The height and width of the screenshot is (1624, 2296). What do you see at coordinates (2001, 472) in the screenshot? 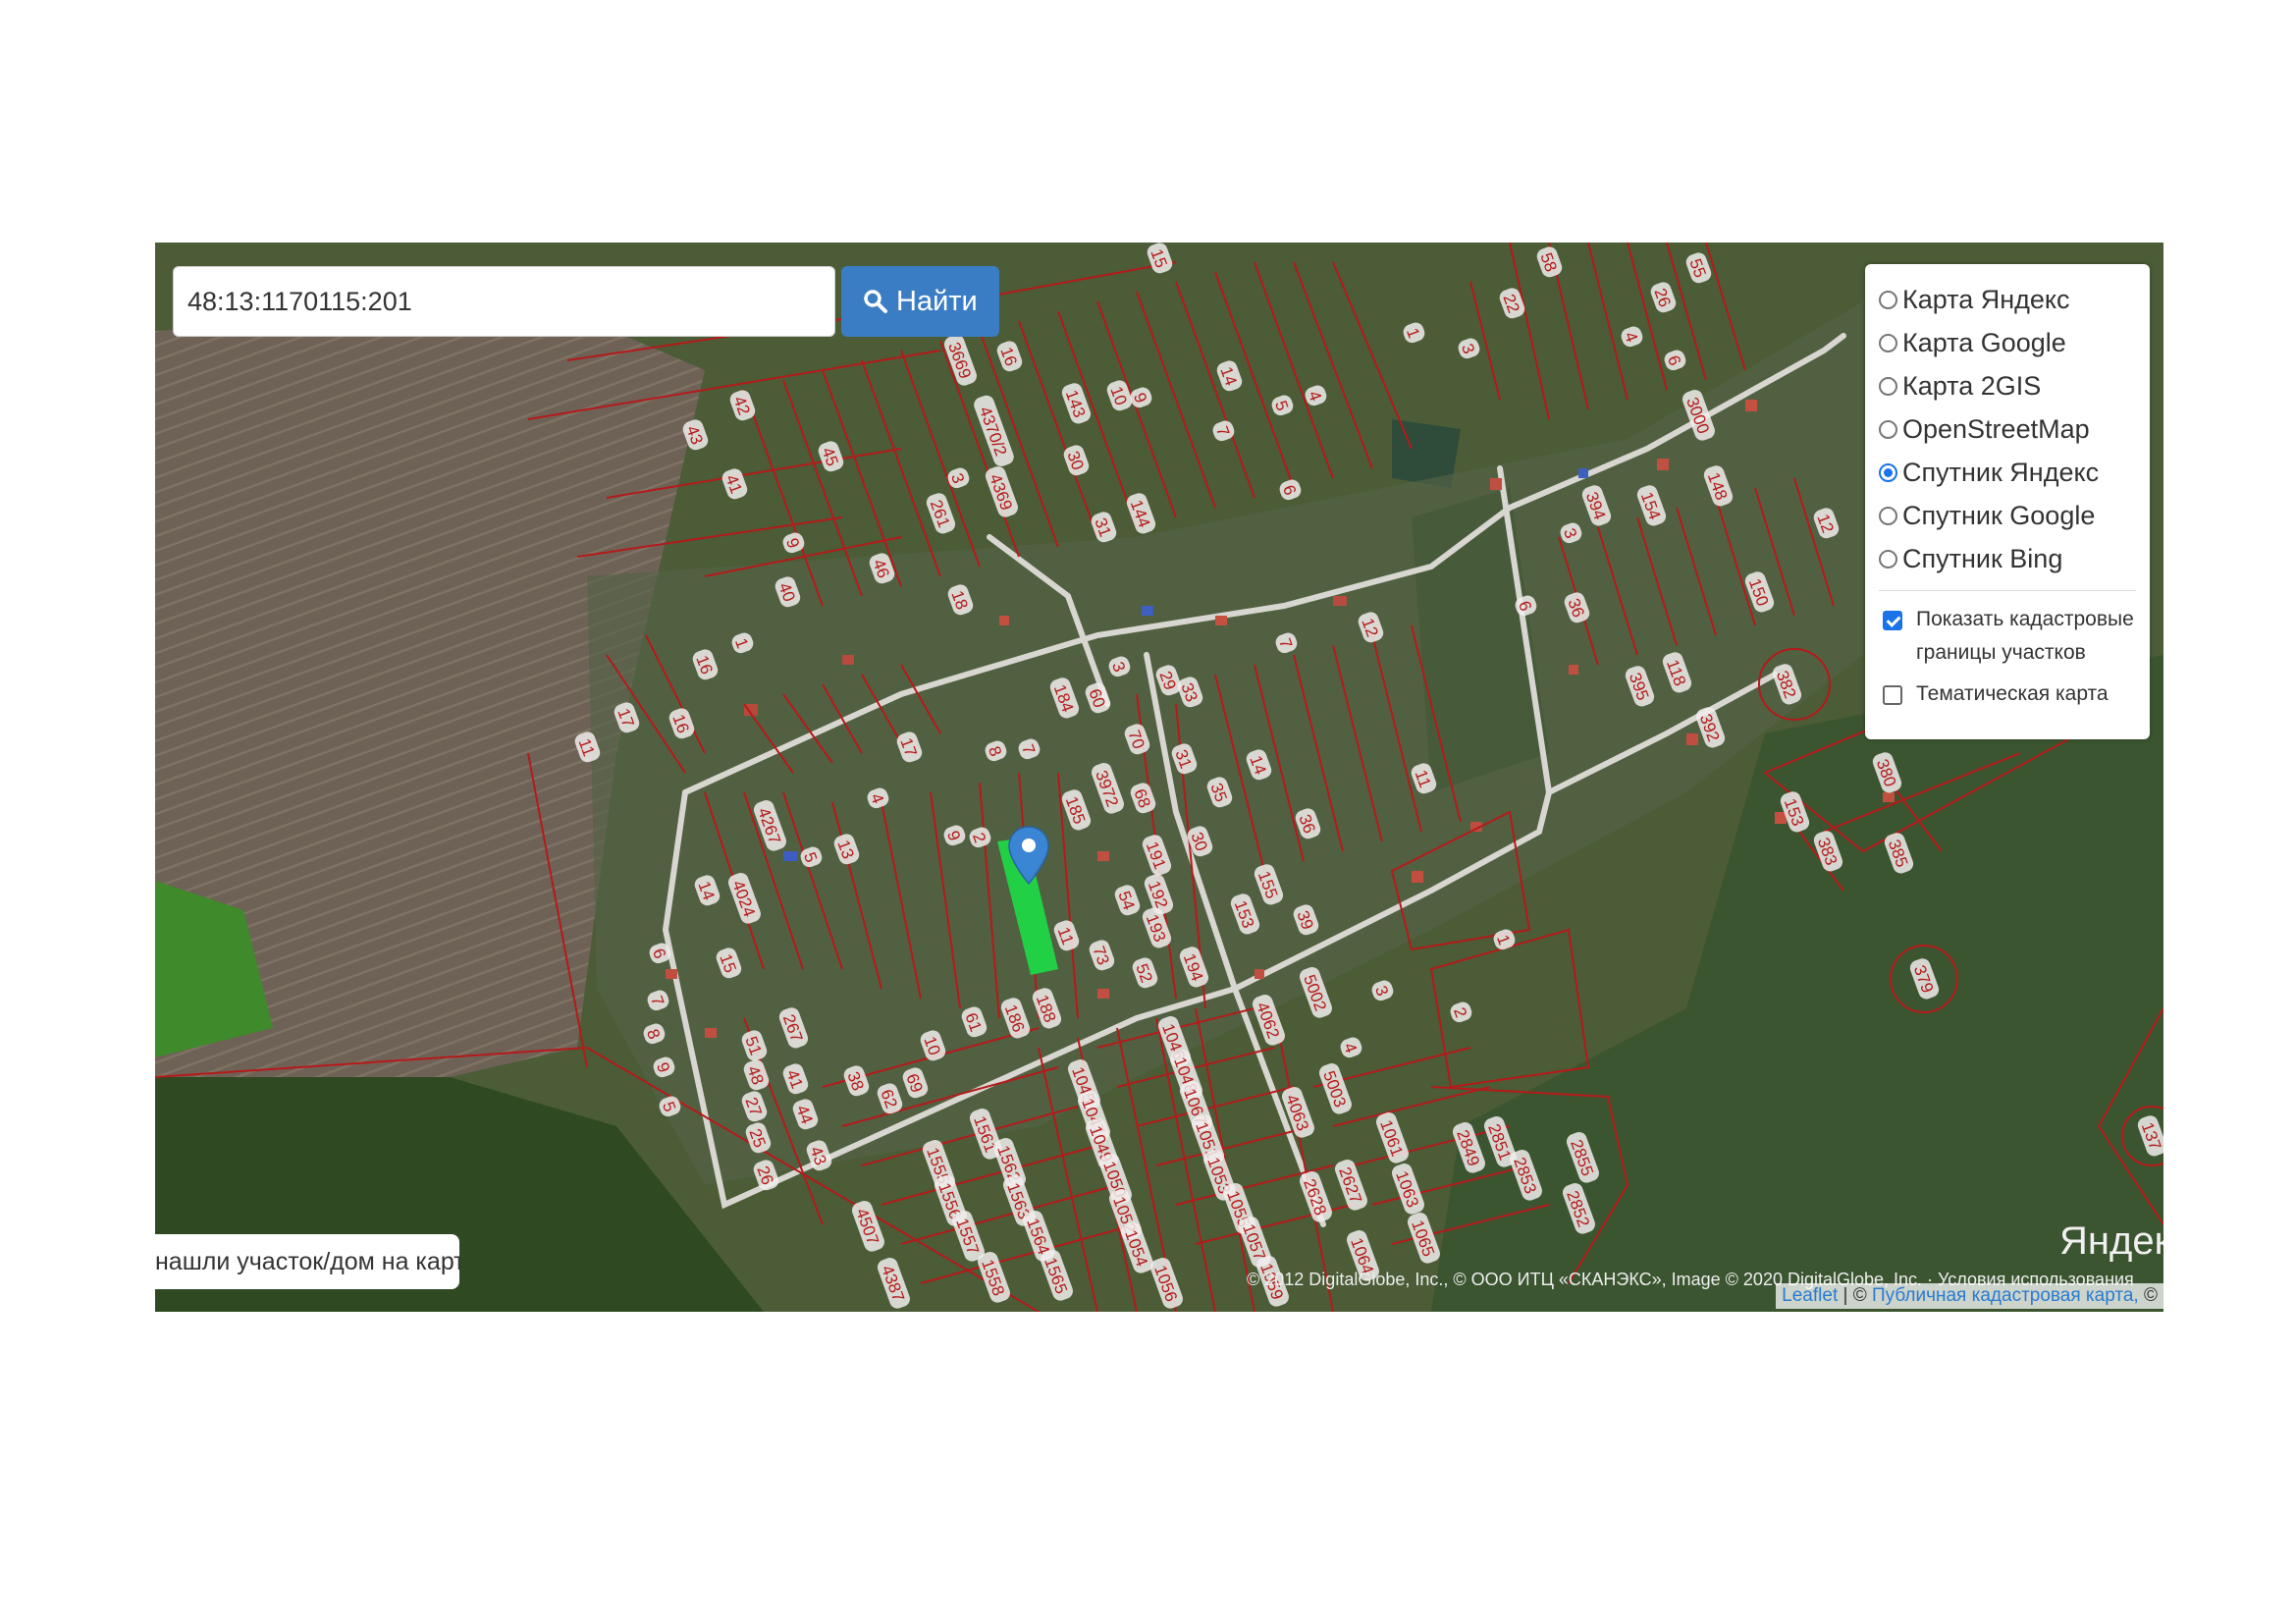
I see `layer-option-label: Спутник Яндекс` at bounding box center [2001, 472].